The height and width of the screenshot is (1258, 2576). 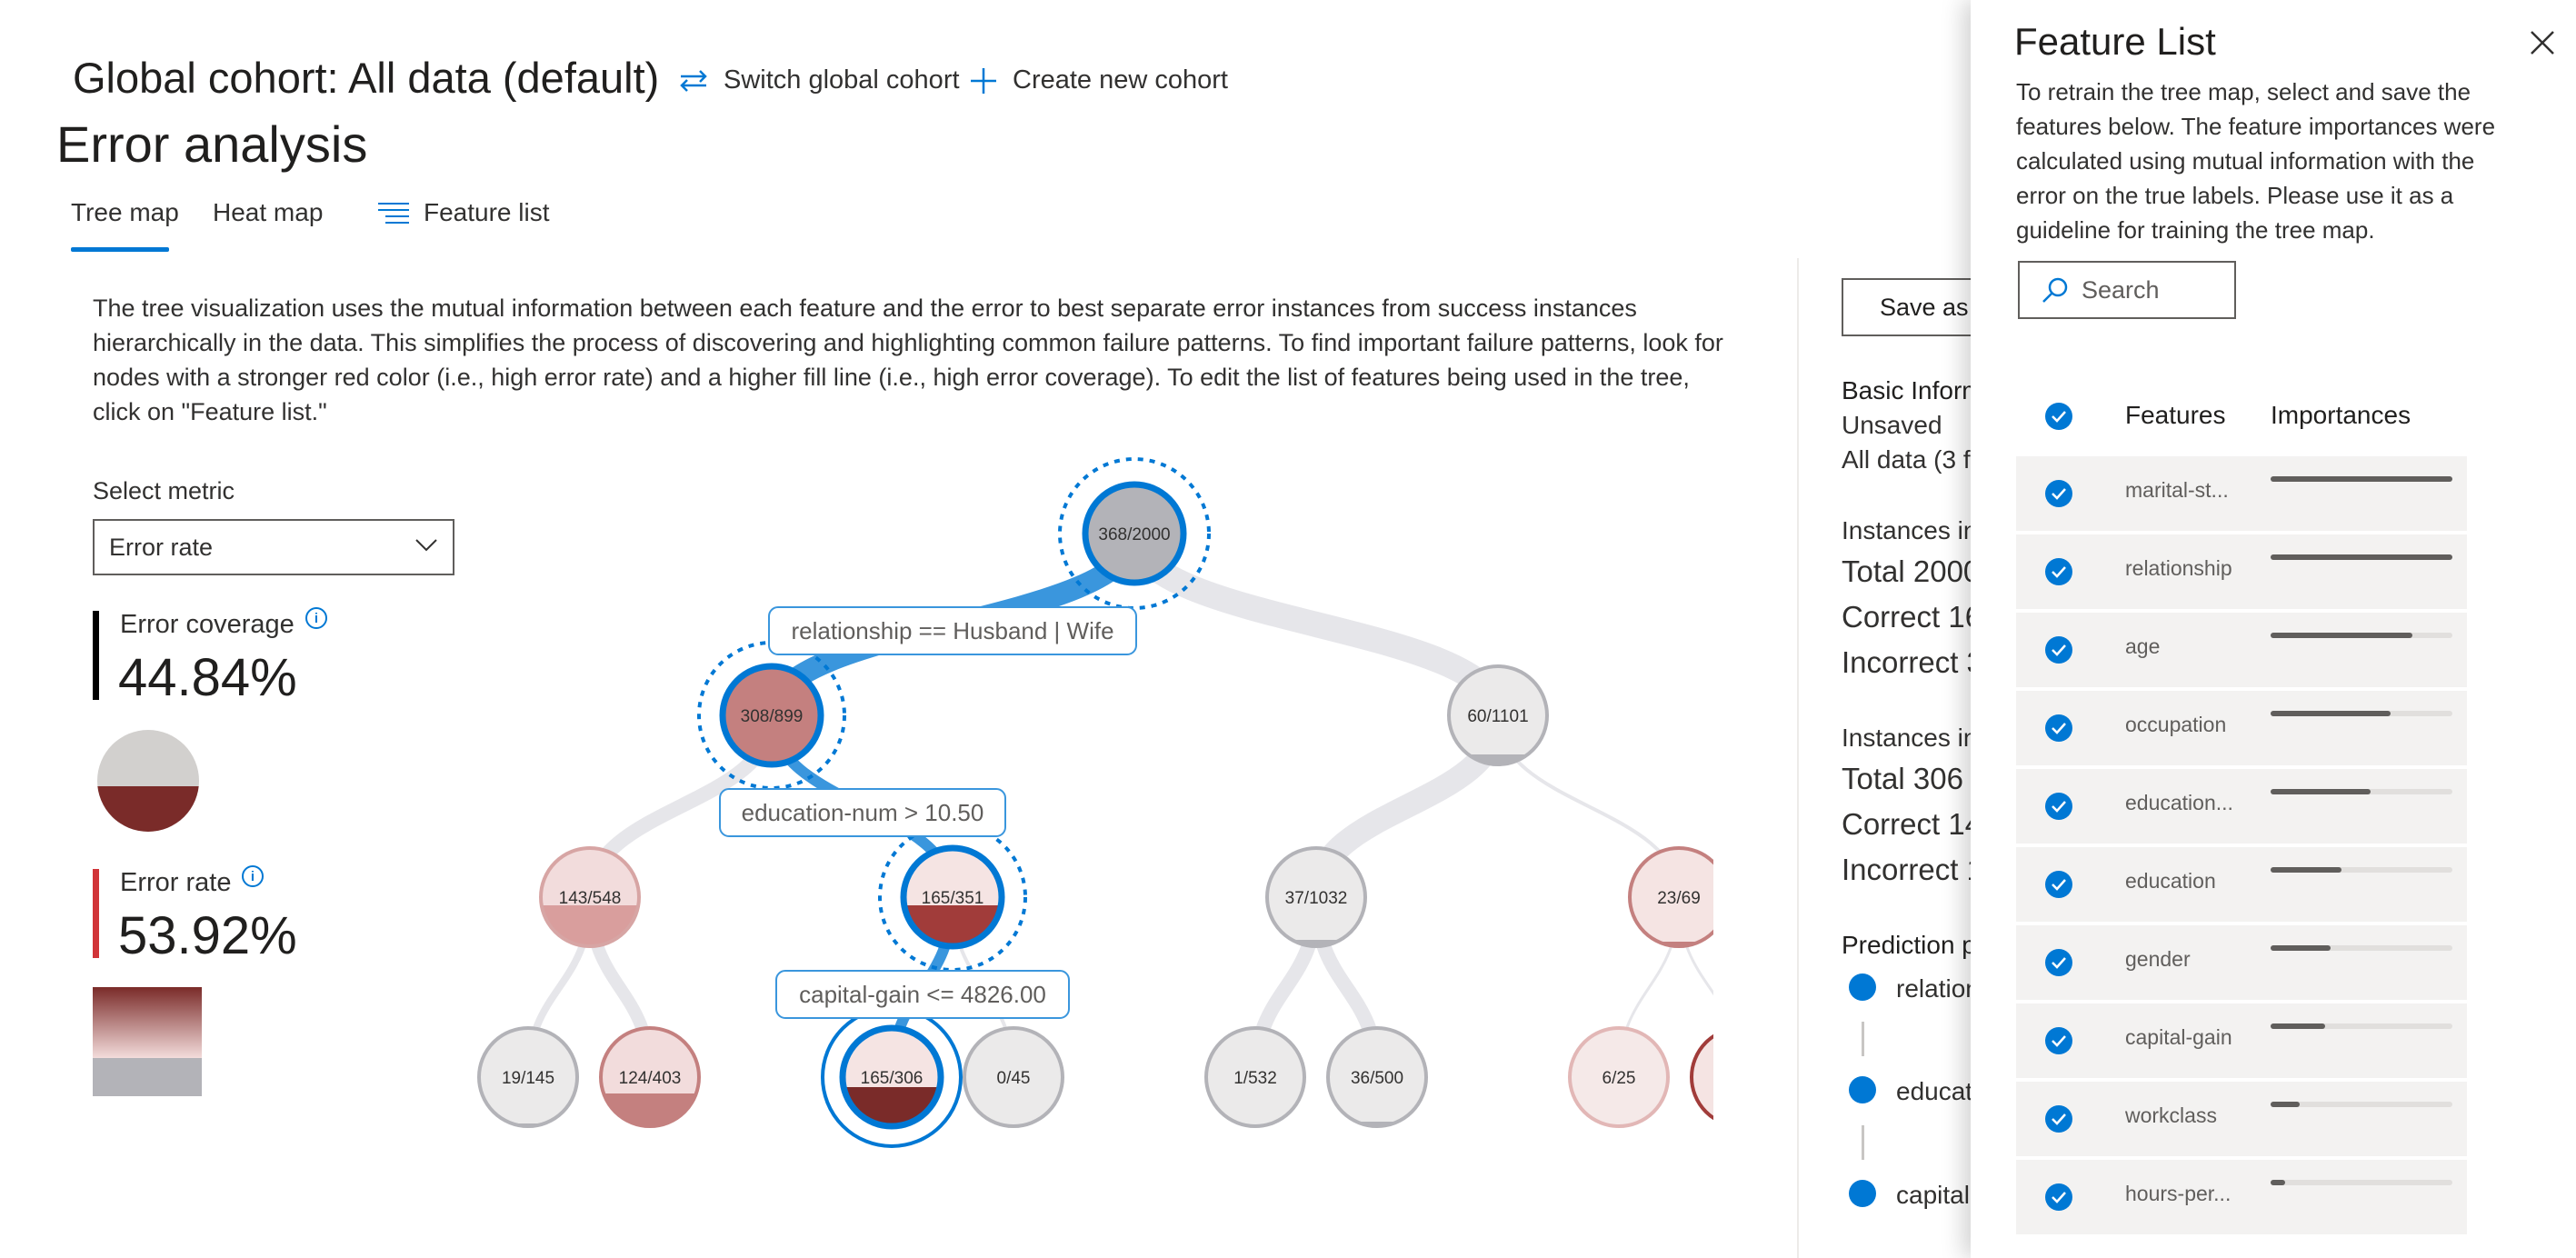 What do you see at coordinates (1912, 617) in the screenshot?
I see `correct-instances: Correct 16` at bounding box center [1912, 617].